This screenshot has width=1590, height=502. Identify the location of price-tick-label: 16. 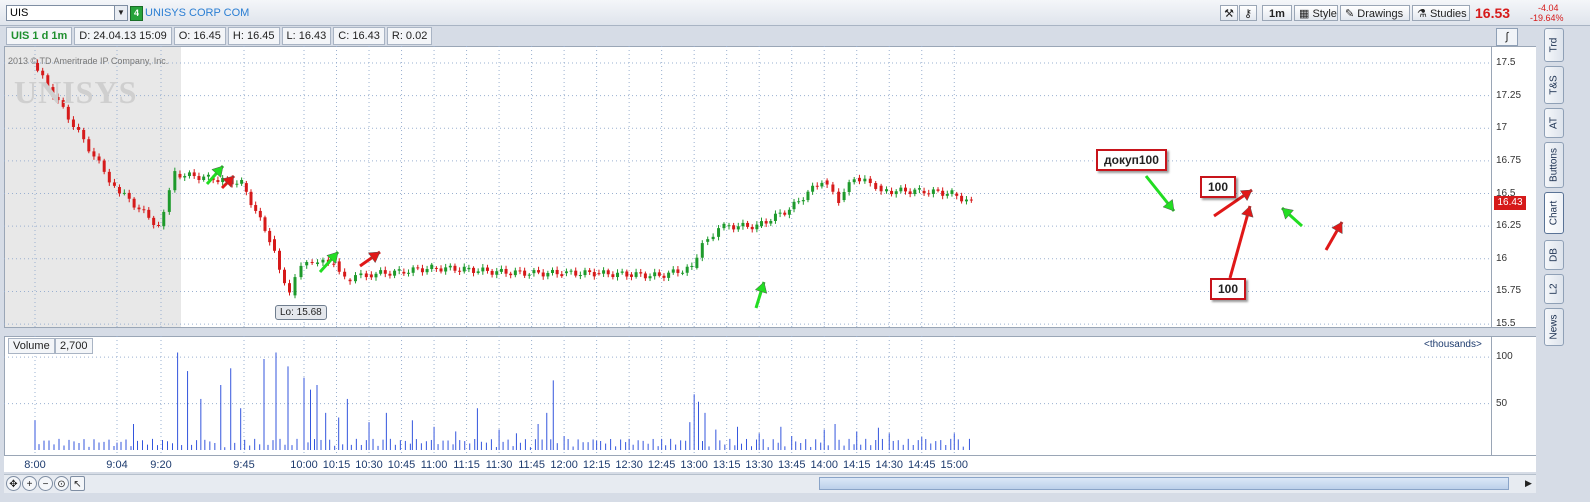
(1502, 258).